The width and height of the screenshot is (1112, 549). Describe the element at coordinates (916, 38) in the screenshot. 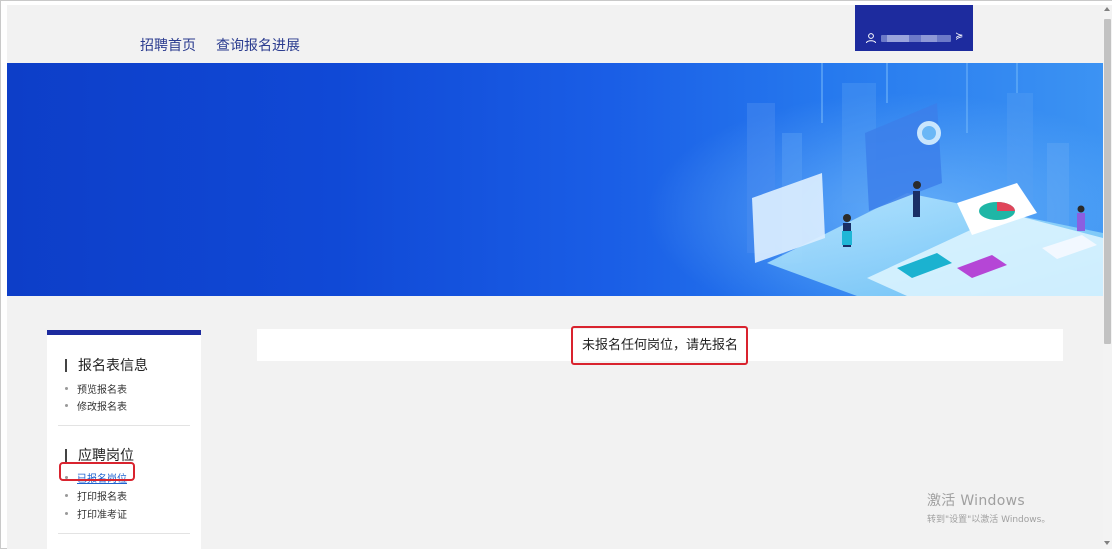

I see `user-name-redacted` at that location.